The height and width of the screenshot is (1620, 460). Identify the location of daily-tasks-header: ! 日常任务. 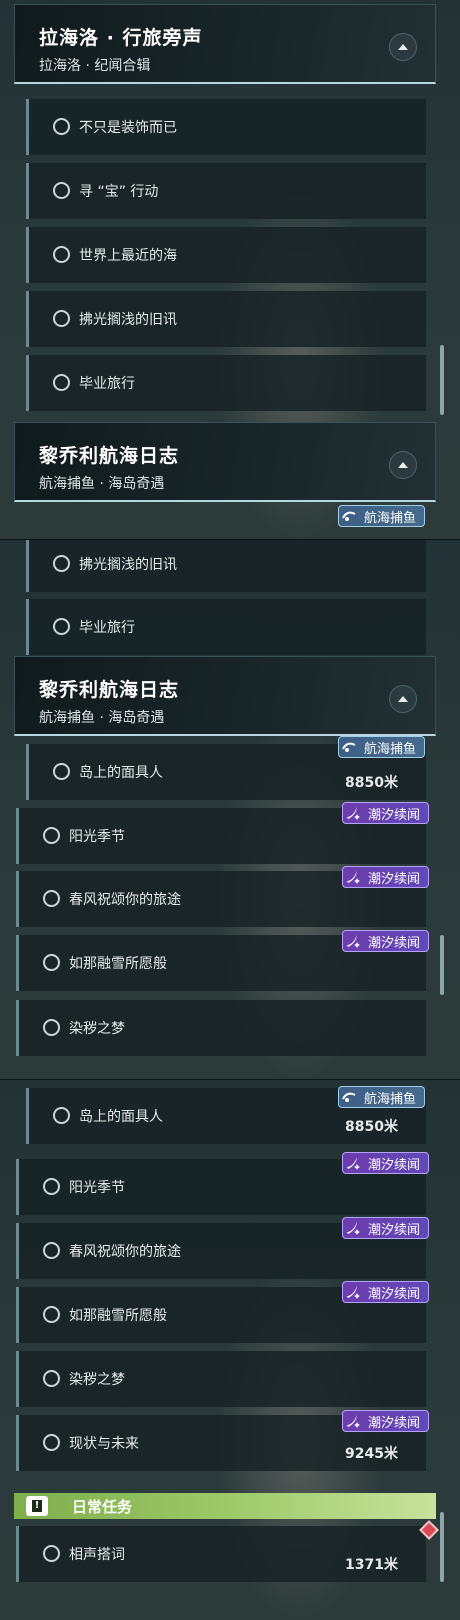
(225, 1506).